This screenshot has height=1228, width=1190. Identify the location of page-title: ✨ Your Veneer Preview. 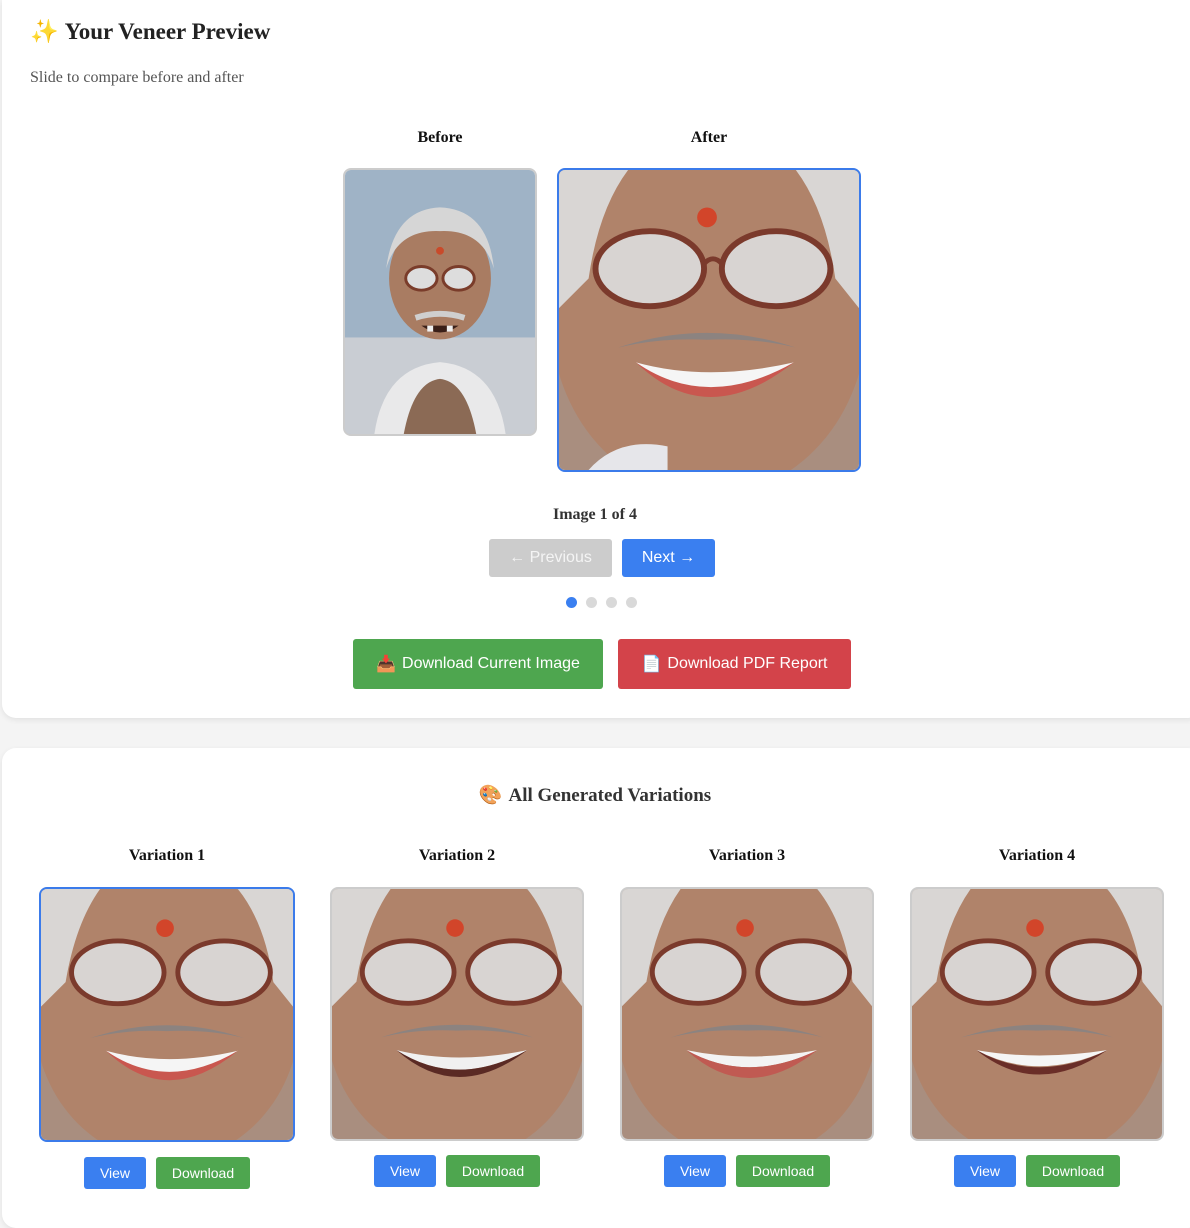
(150, 31).